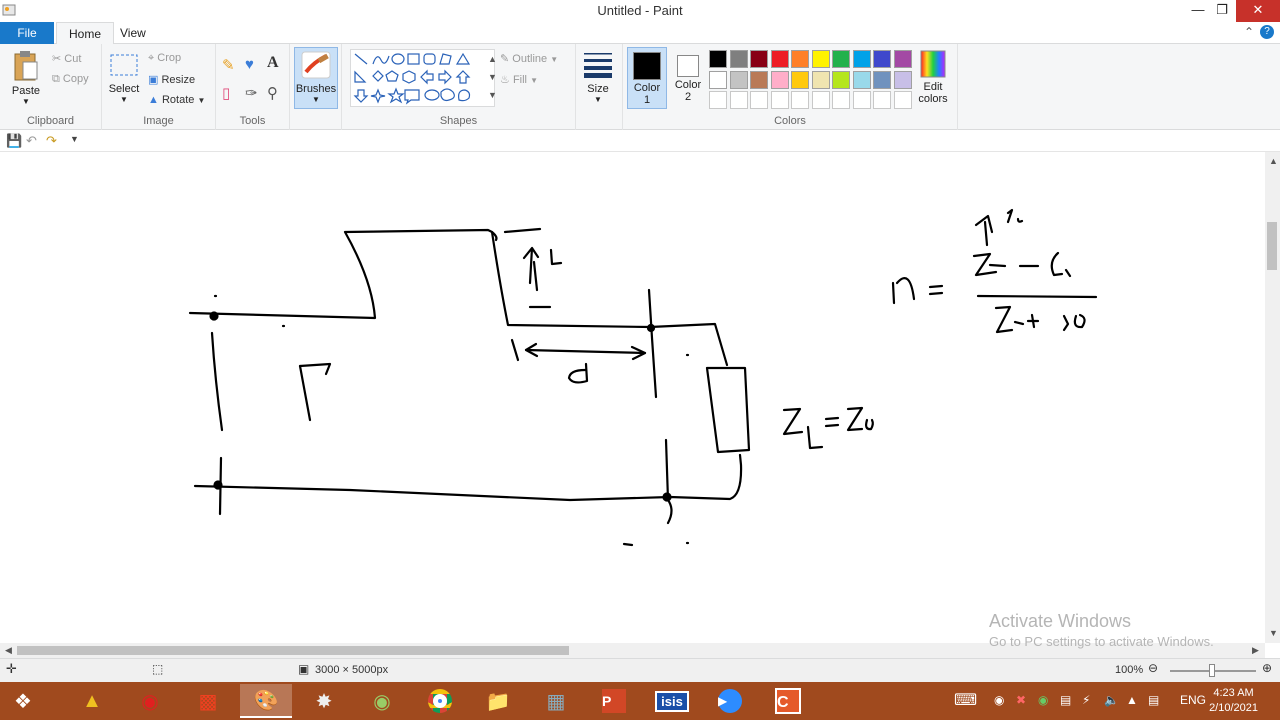  Describe the element at coordinates (1212, 670) in the screenshot. I see `zoom-slider-handle` at that location.